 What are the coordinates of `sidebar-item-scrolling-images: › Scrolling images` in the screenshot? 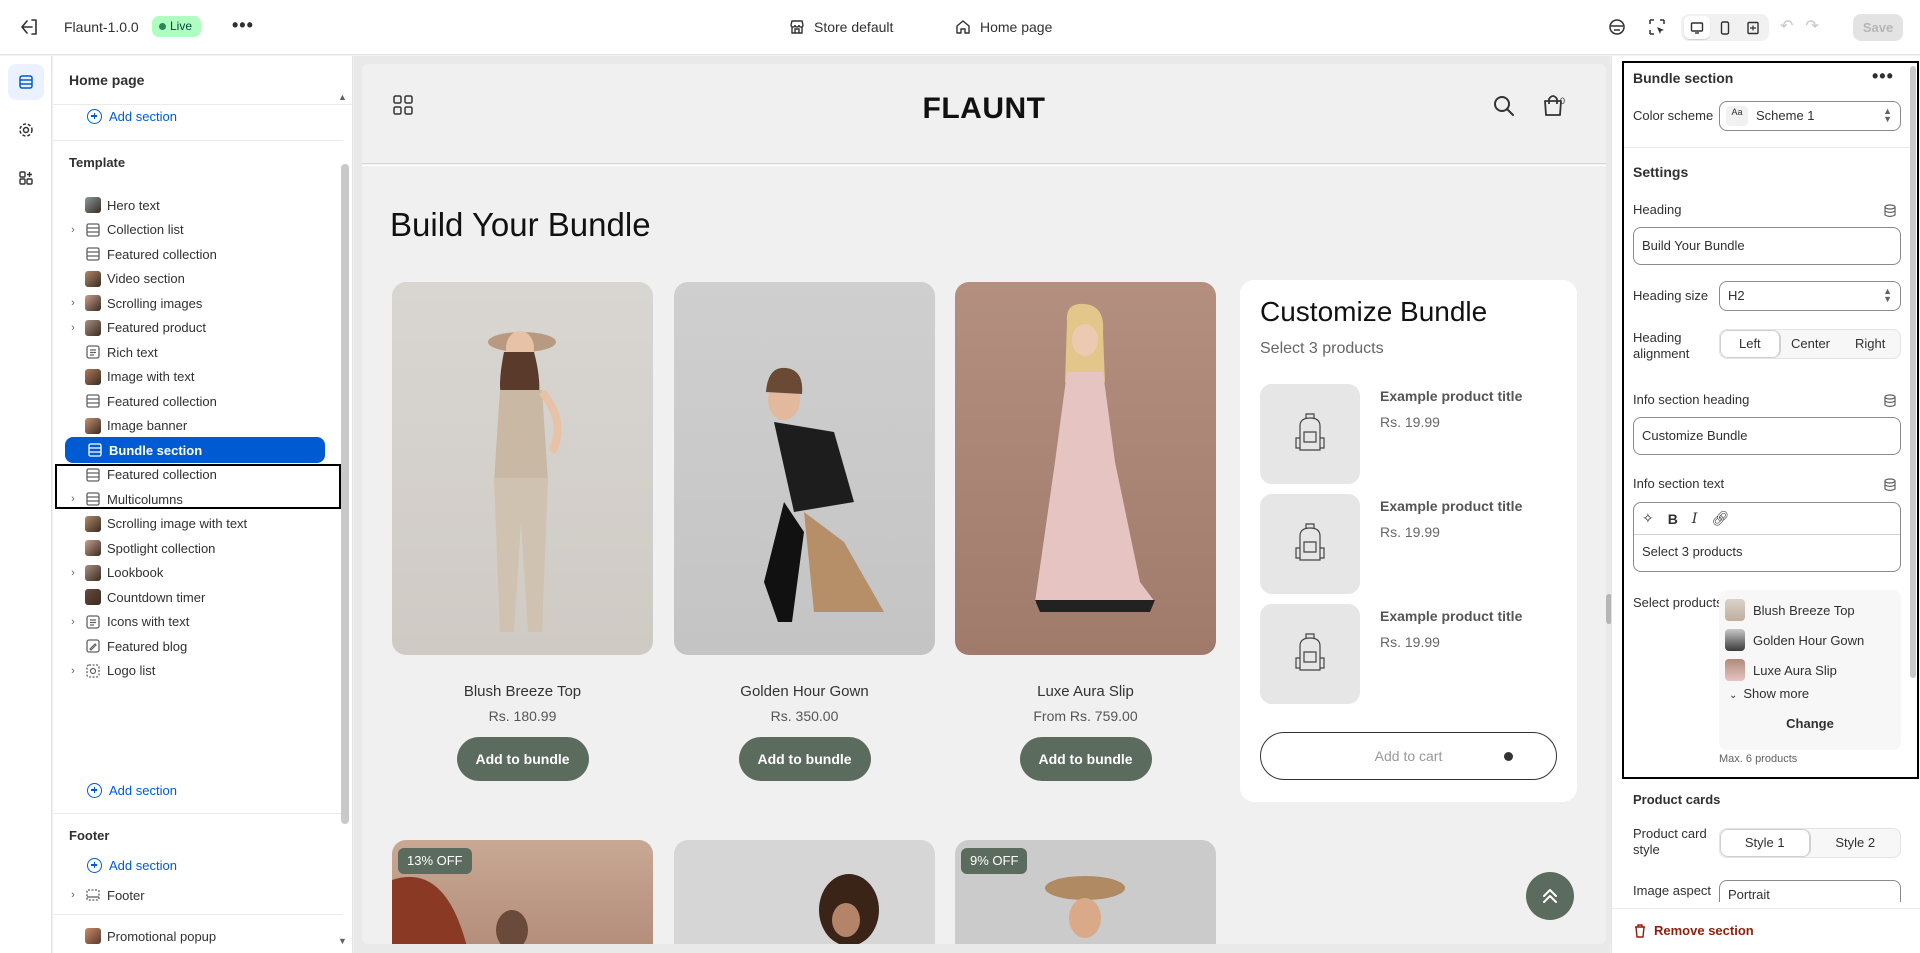 It's located at (194, 303).